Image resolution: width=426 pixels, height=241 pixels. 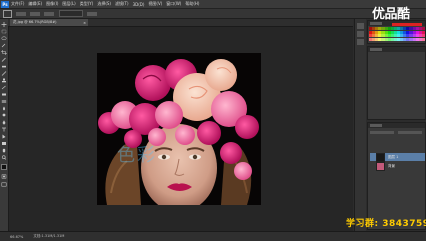 I want to click on quick-selection-tool-icon, so click(x=4, y=45).